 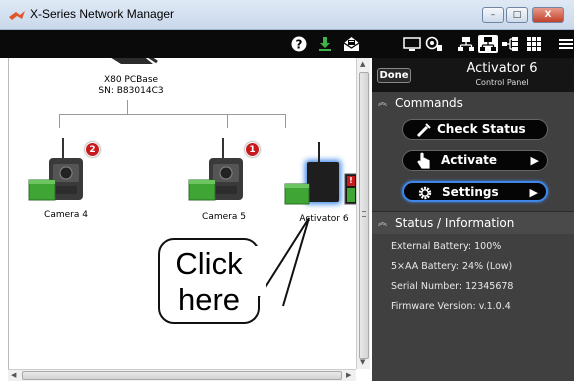 What do you see at coordinates (566, 44) in the screenshot?
I see `menu-icon` at bounding box center [566, 44].